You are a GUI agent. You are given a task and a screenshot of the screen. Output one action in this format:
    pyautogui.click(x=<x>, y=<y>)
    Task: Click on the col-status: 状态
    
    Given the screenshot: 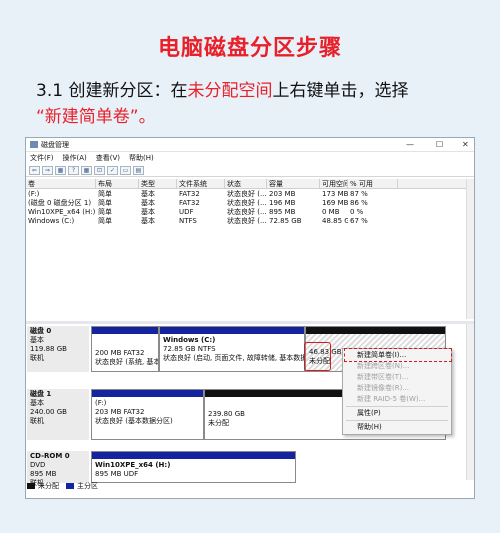 What is the action you would take?
    pyautogui.click(x=246, y=183)
    